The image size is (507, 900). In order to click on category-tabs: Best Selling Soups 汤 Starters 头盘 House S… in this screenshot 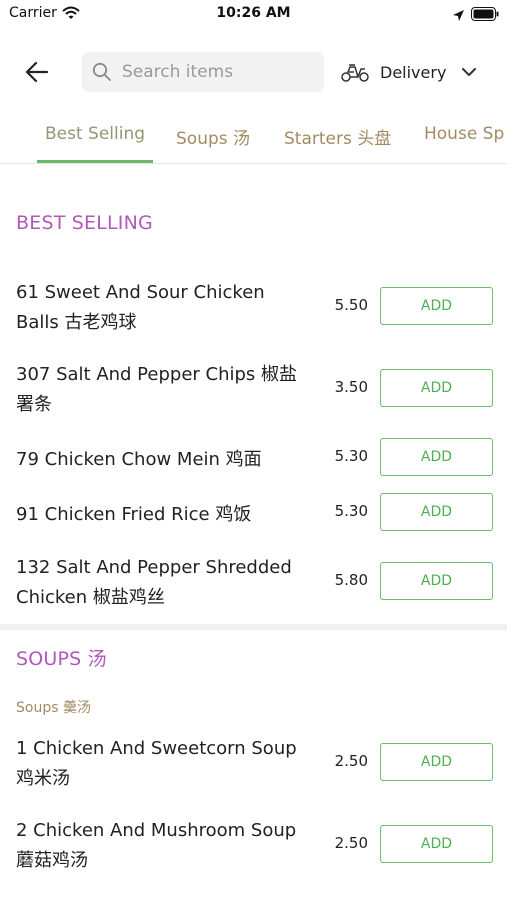, I will do `click(253, 138)`.